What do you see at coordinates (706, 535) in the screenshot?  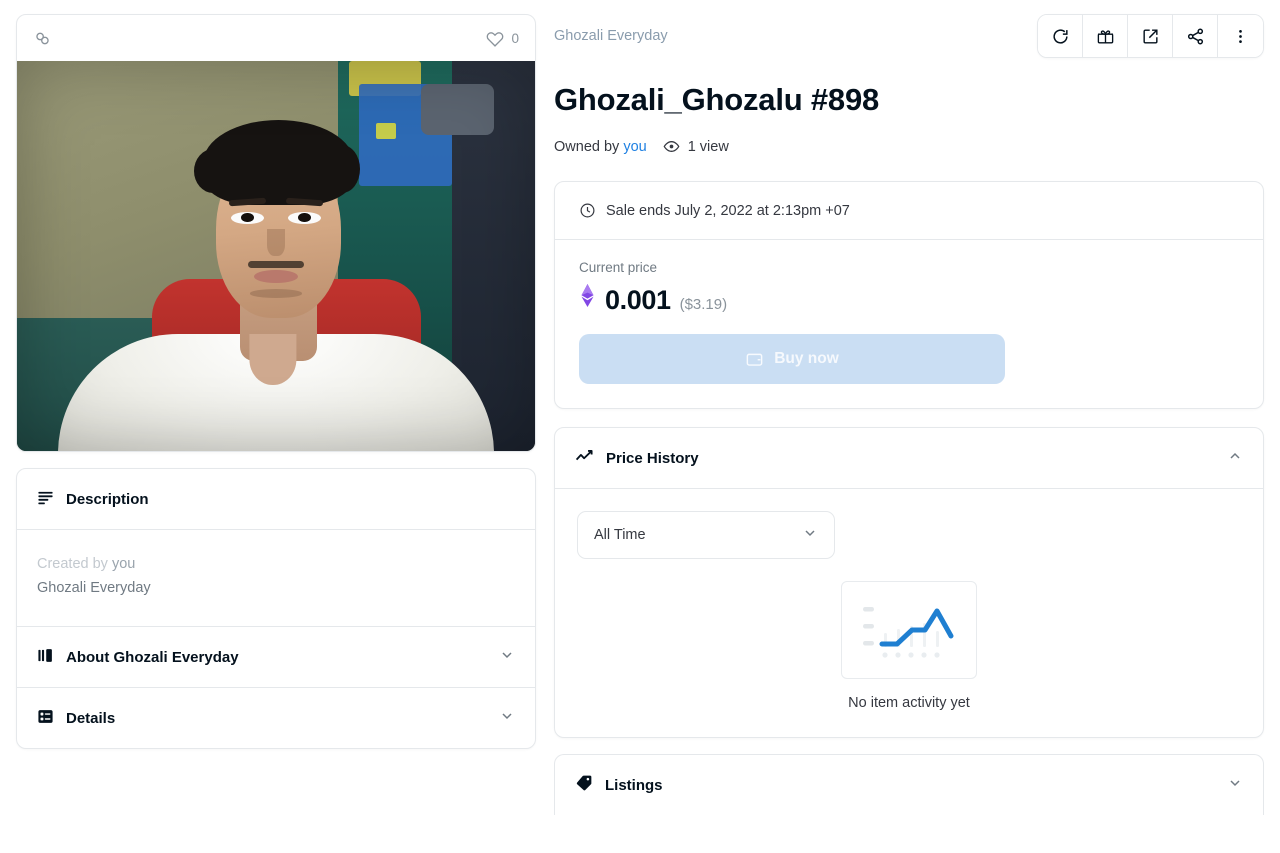 I see `time-range-select: All Time` at bounding box center [706, 535].